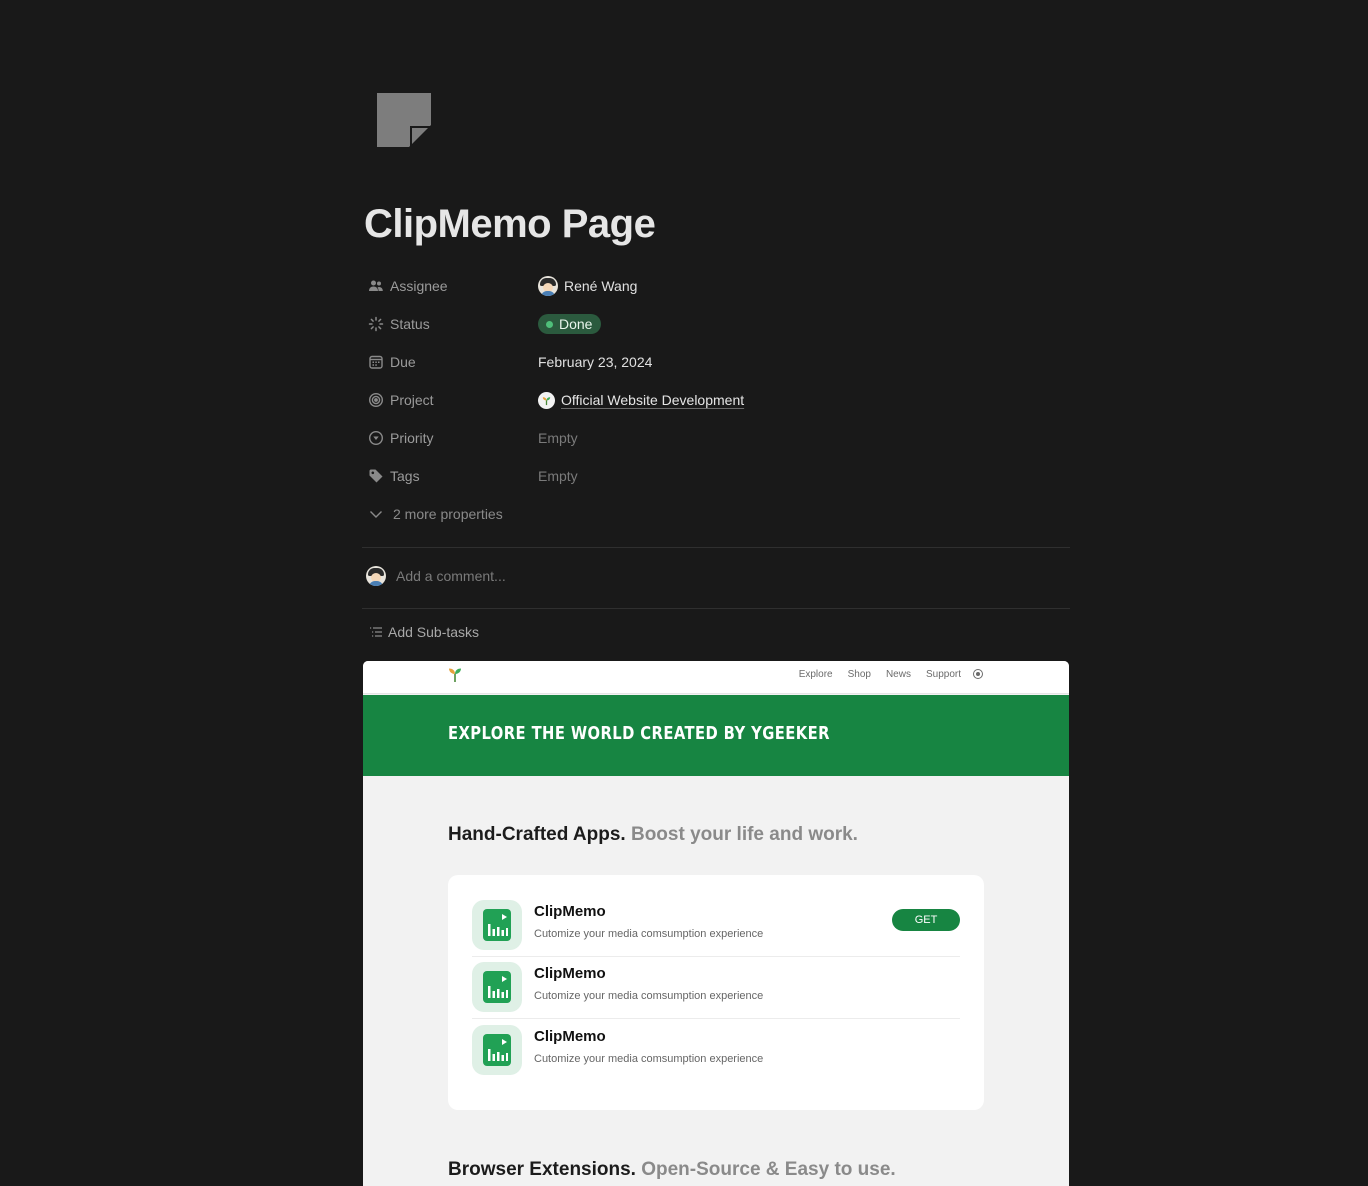 This screenshot has height=1186, width=1368. What do you see at coordinates (376, 514) in the screenshot?
I see `chevron-down-icon` at bounding box center [376, 514].